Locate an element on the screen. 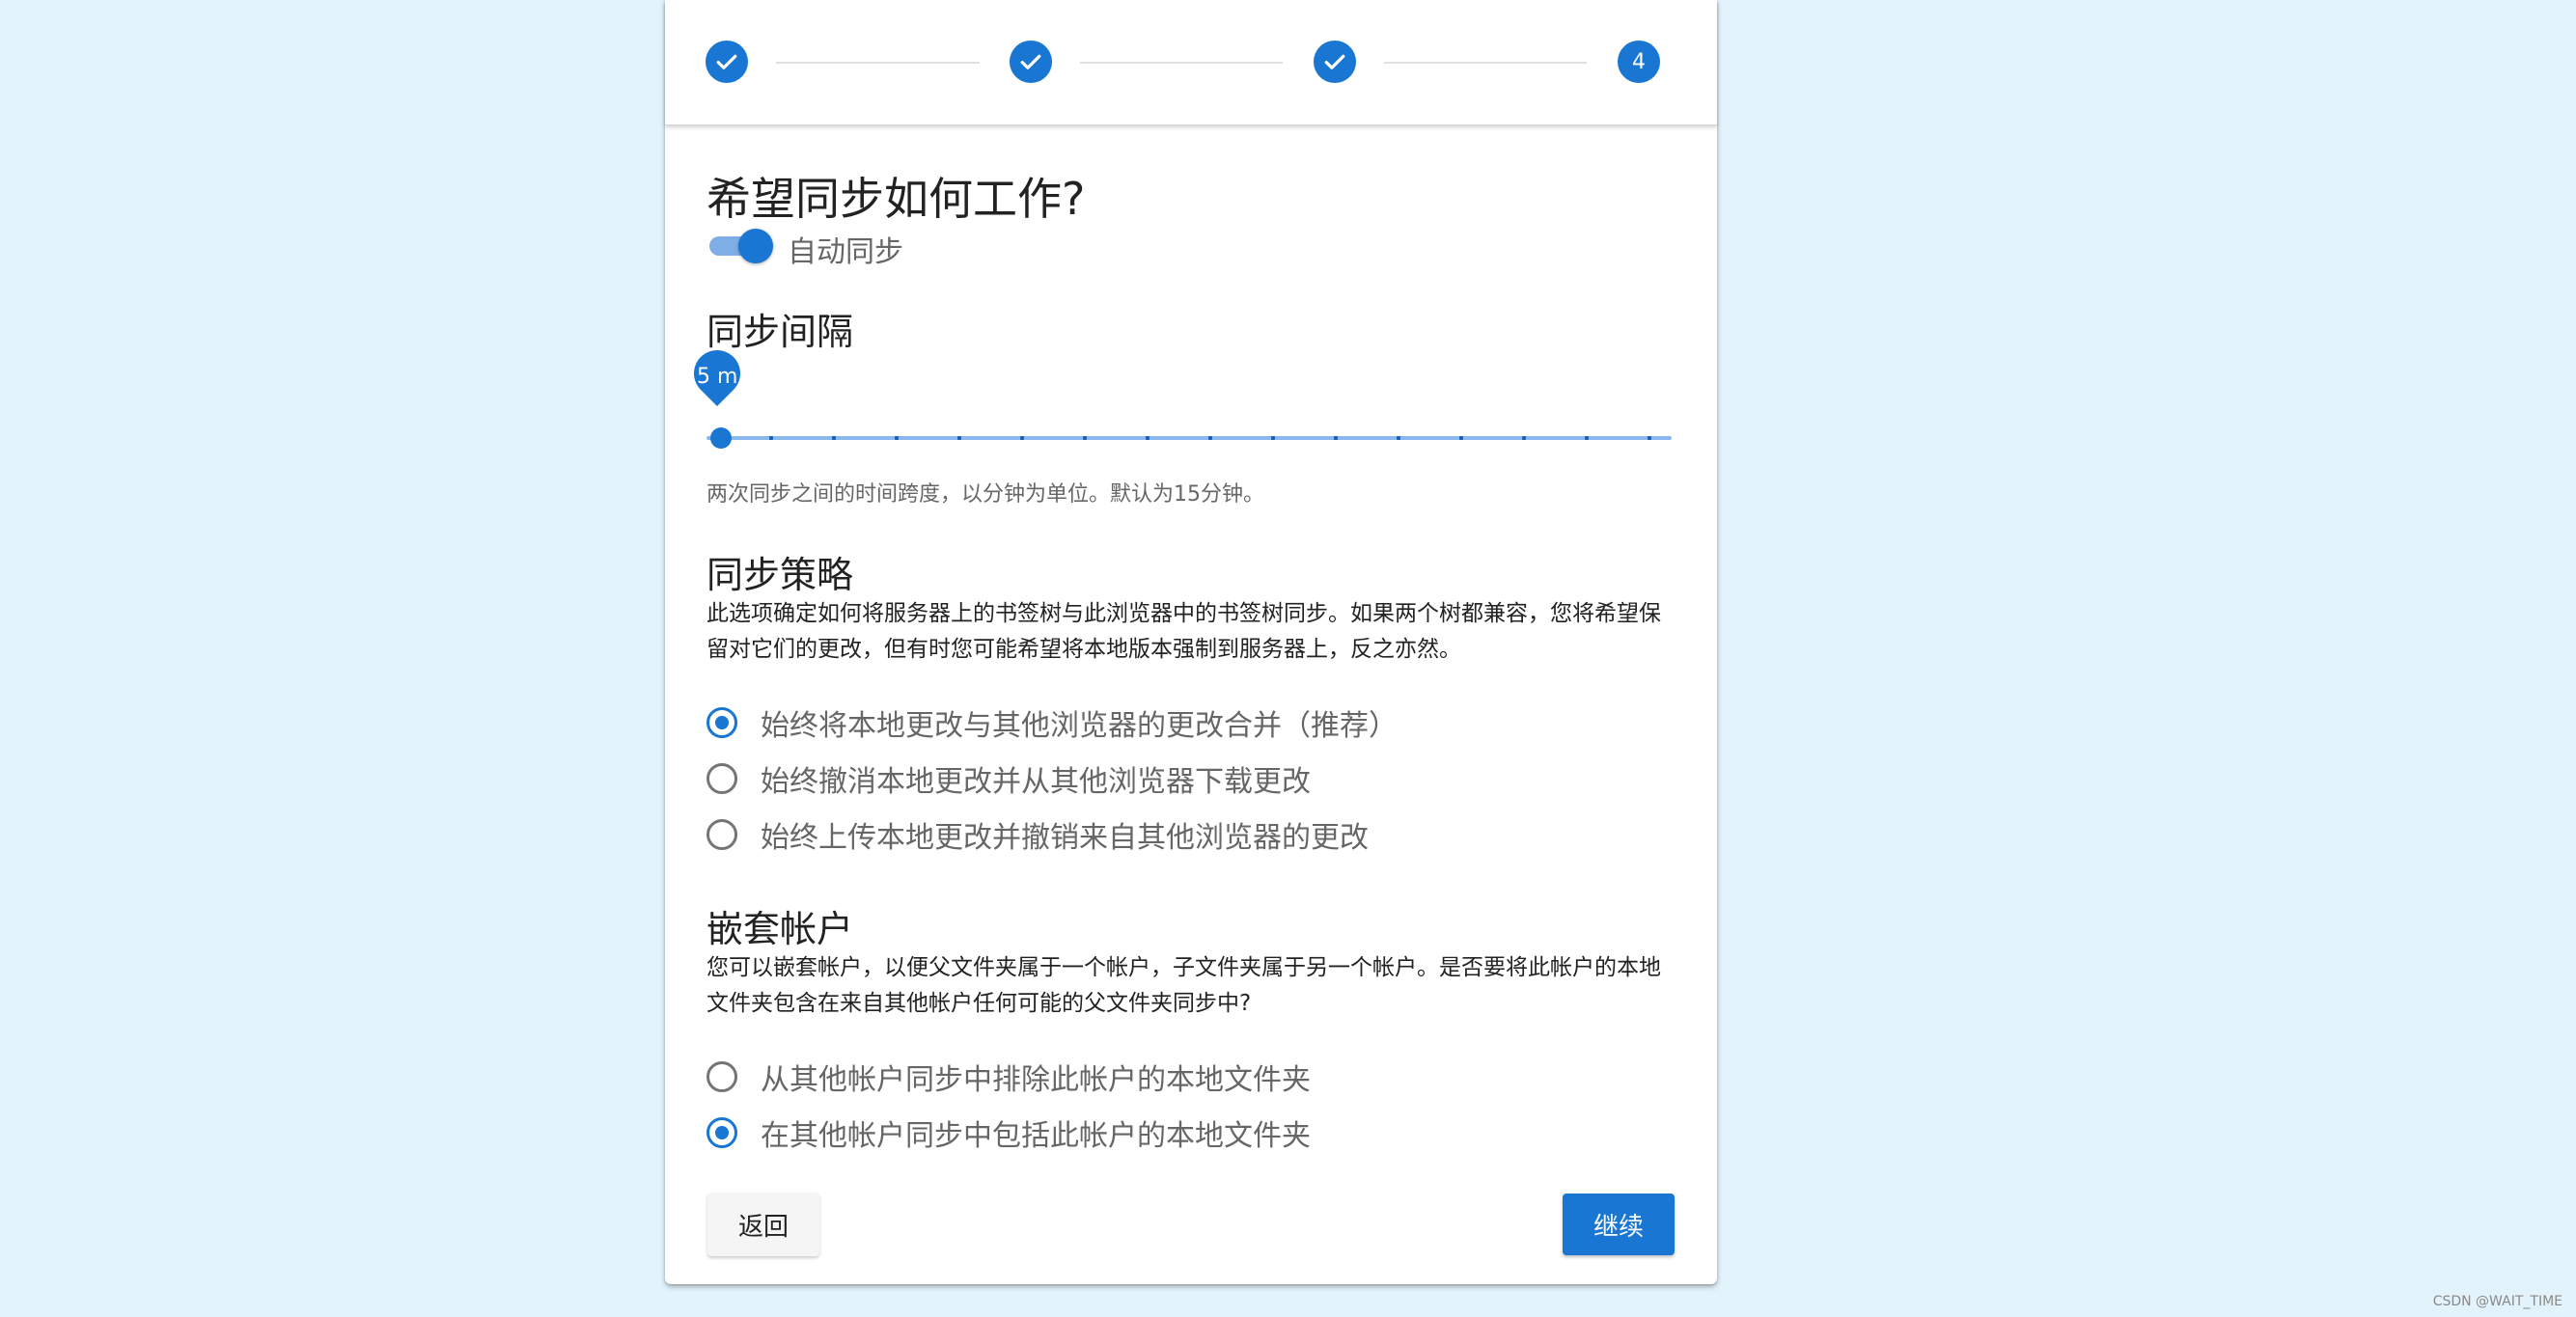  nested-option-include: 在其他帐户同步中包括此帐户的本地文件夹 is located at coordinates (1008, 1132).